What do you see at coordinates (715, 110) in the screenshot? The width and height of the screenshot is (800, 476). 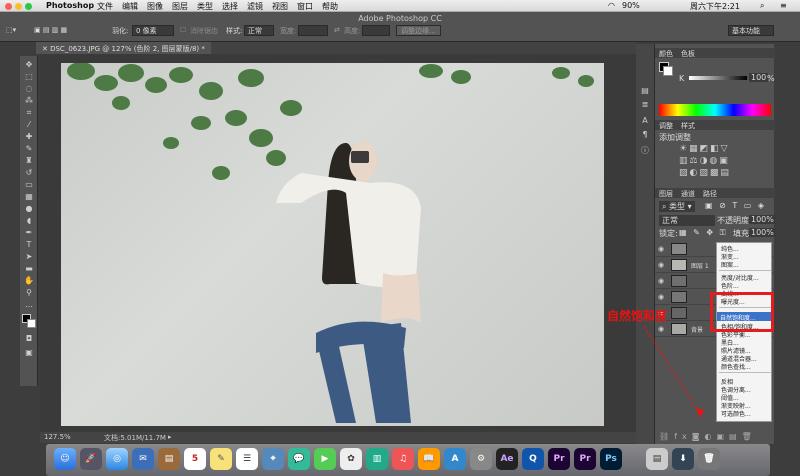 I see `color-spectrum` at bounding box center [715, 110].